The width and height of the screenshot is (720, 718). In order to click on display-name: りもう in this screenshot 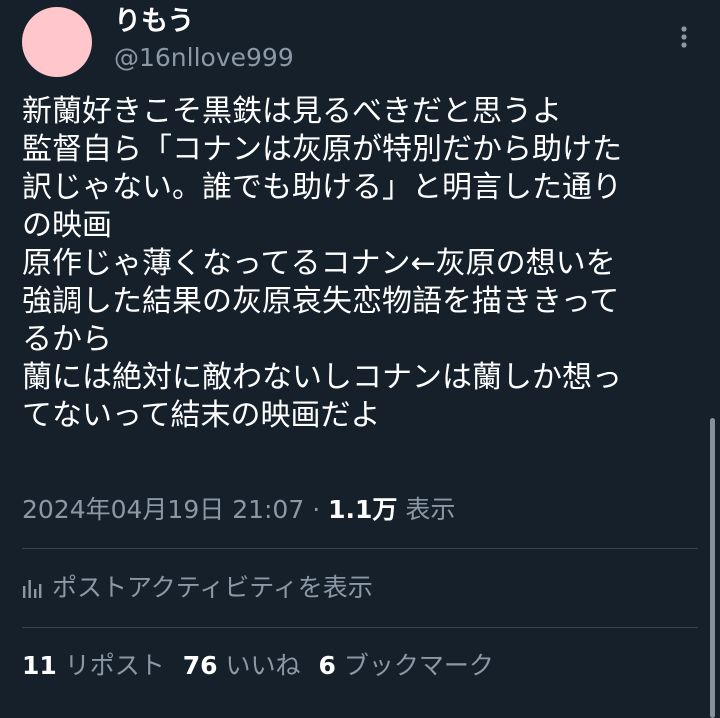, I will do `click(154, 22)`.